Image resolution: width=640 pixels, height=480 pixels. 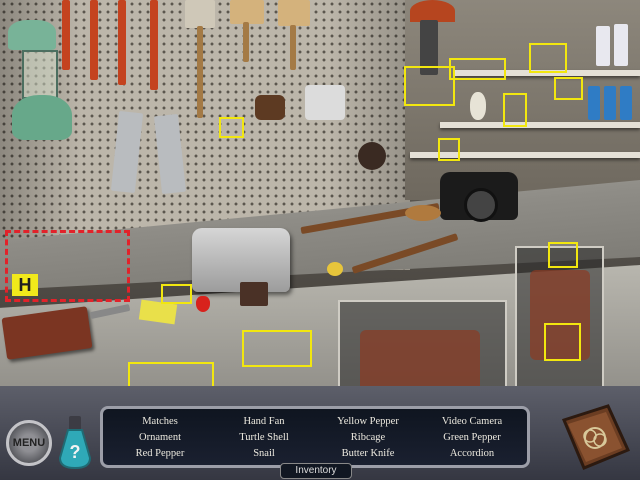 What do you see at coordinates (29, 443) in the screenshot?
I see `menu-button: MENU` at bounding box center [29, 443].